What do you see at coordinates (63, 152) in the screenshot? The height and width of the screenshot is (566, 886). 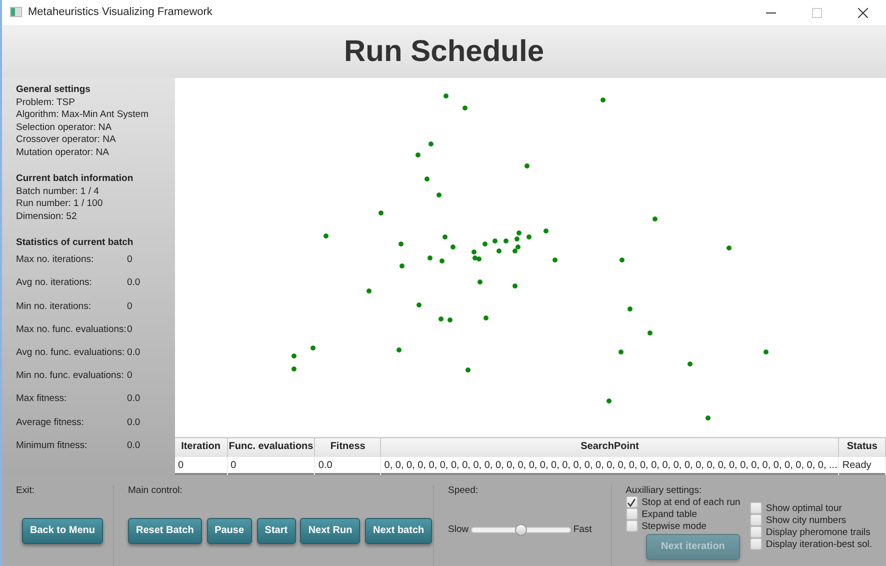 I see `info-text: Mutation operator: NA` at bounding box center [63, 152].